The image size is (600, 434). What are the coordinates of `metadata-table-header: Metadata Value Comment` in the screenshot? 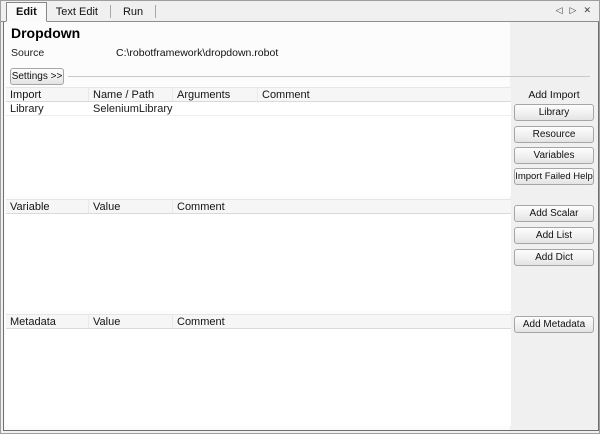 It's located at (258, 321).